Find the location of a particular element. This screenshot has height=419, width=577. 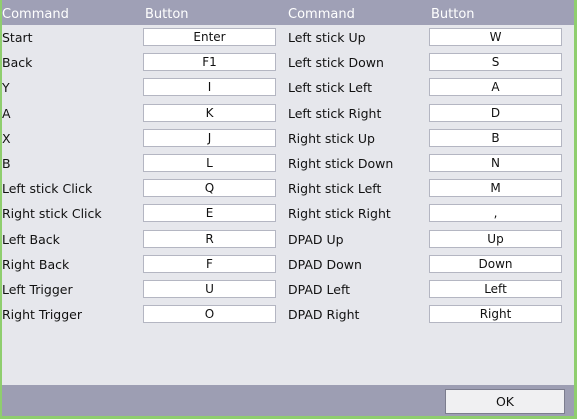

command-label: DPAD Down is located at coordinates (325, 264).